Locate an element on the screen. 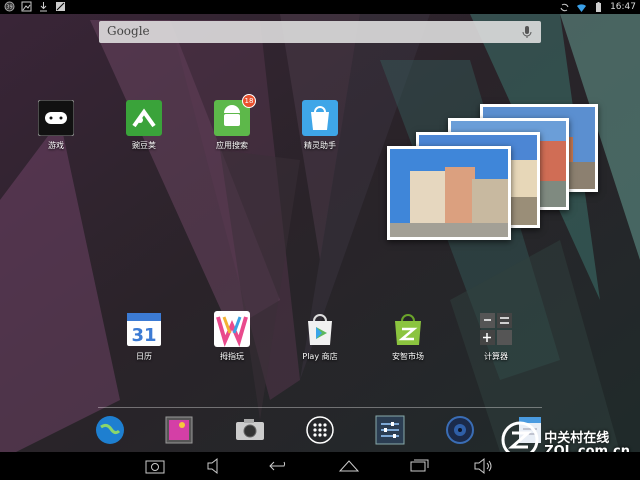 This screenshot has width=640, height=480. download-icon is located at coordinates (43, 7).